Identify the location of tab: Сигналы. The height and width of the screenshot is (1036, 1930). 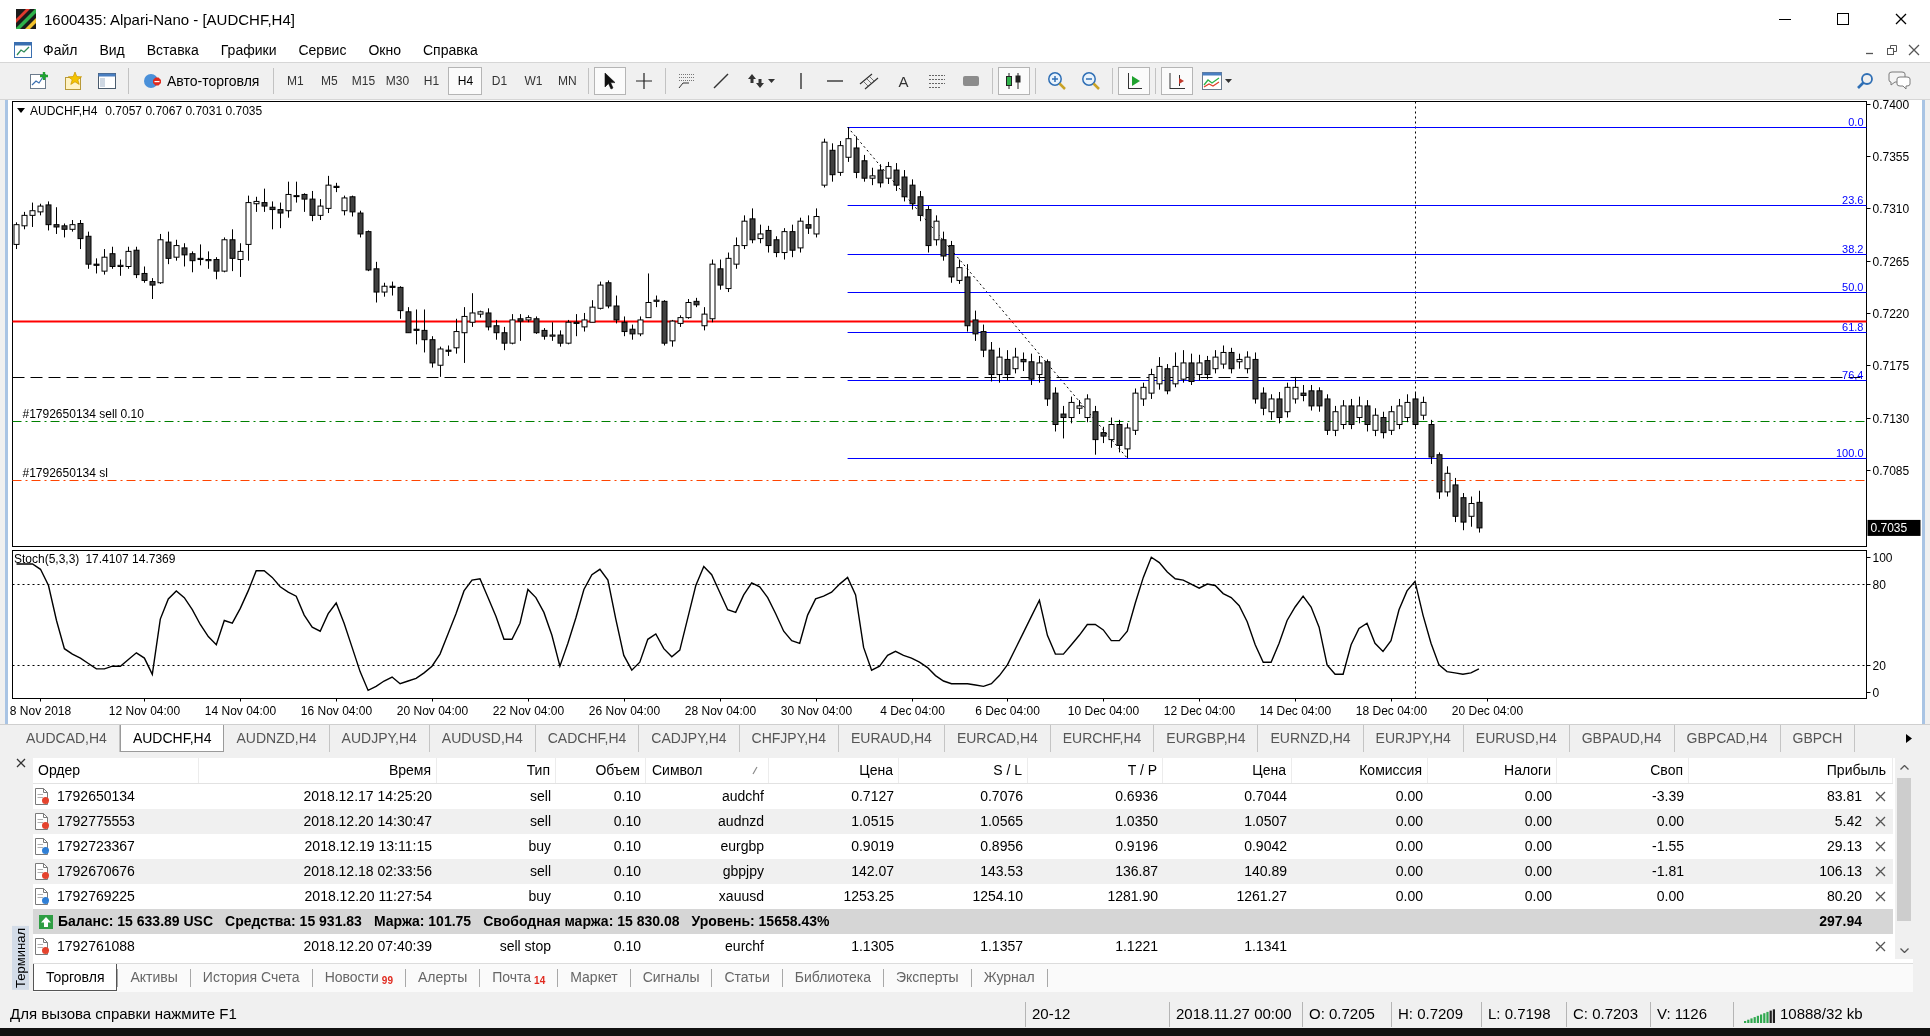
(671, 977).